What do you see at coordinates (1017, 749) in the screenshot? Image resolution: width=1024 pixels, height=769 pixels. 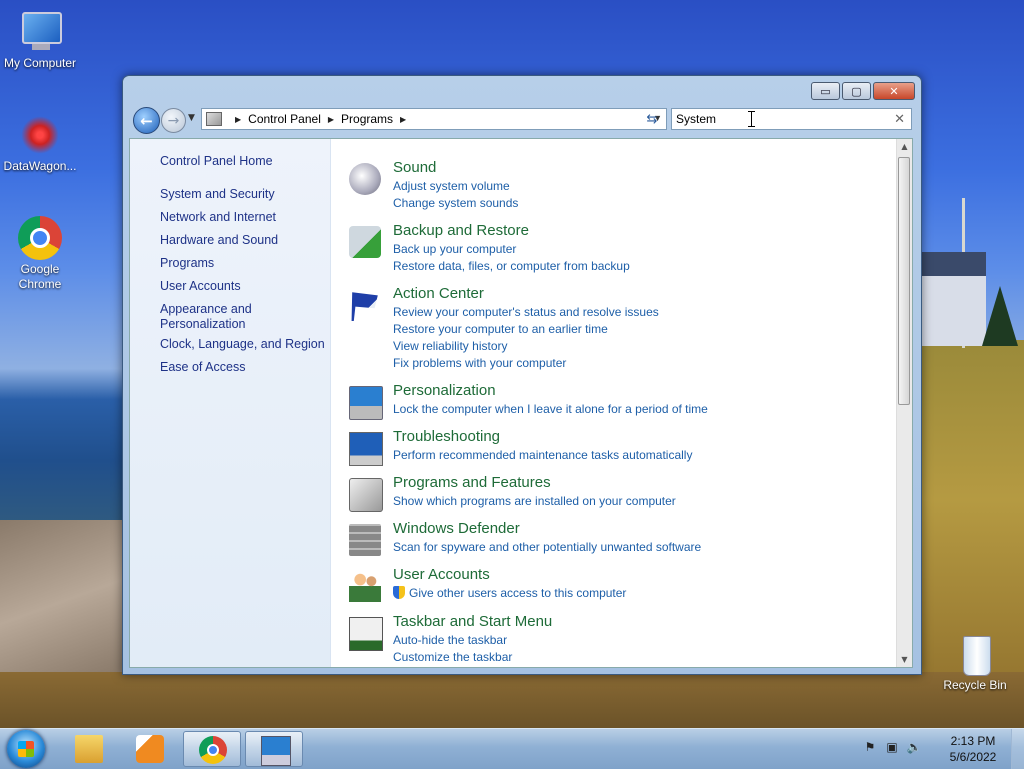 I see `show-desktop-button` at bounding box center [1017, 749].